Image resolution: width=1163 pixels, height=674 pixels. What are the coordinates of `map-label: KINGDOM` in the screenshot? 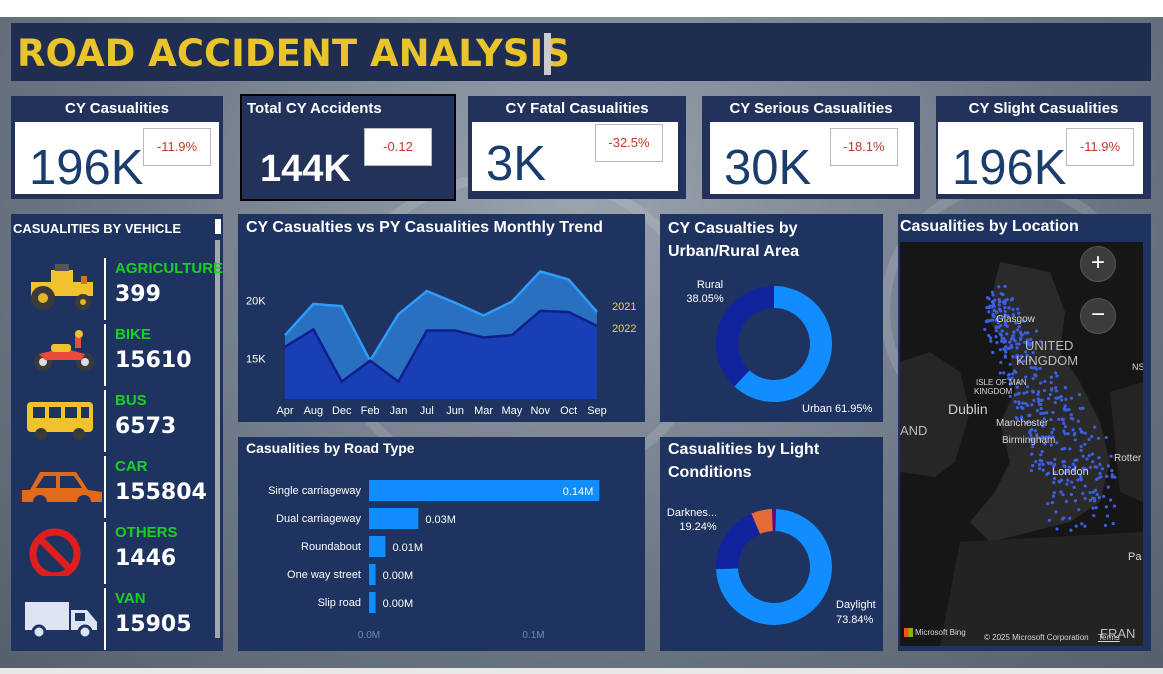 It's located at (1047, 360).